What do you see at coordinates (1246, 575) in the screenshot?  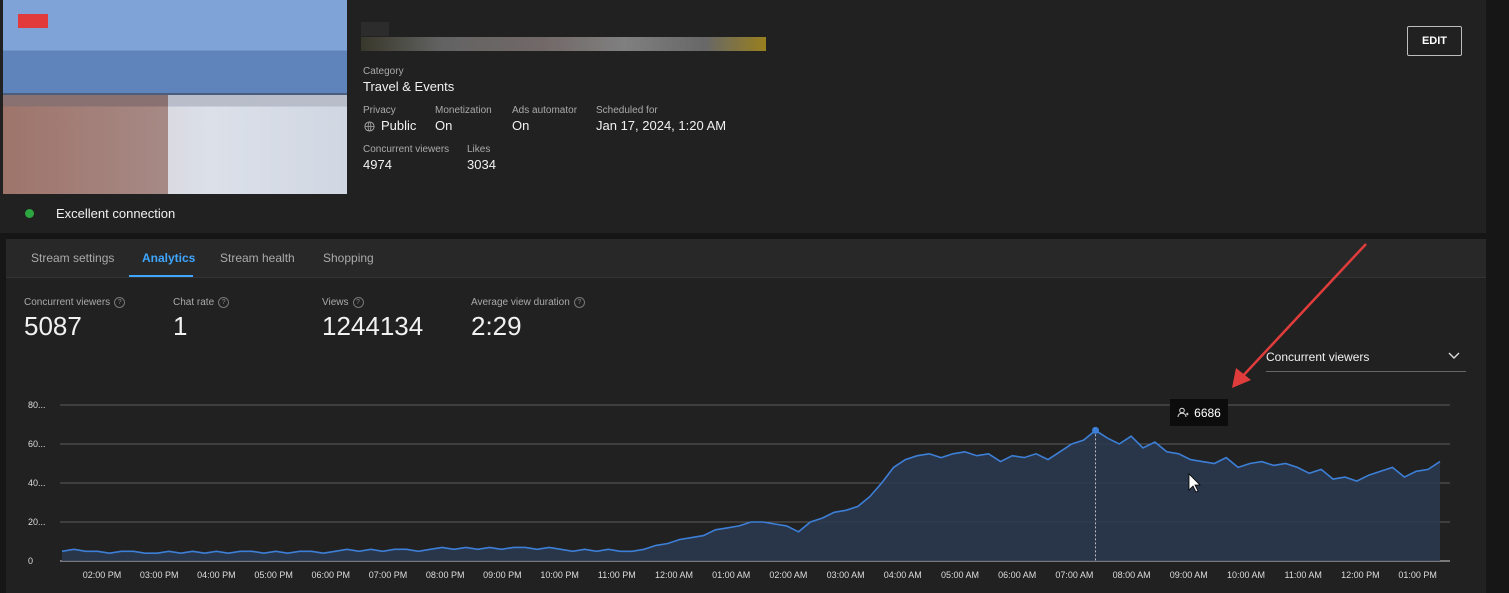 I see `x-tick-label: 10:00 AM` at bounding box center [1246, 575].